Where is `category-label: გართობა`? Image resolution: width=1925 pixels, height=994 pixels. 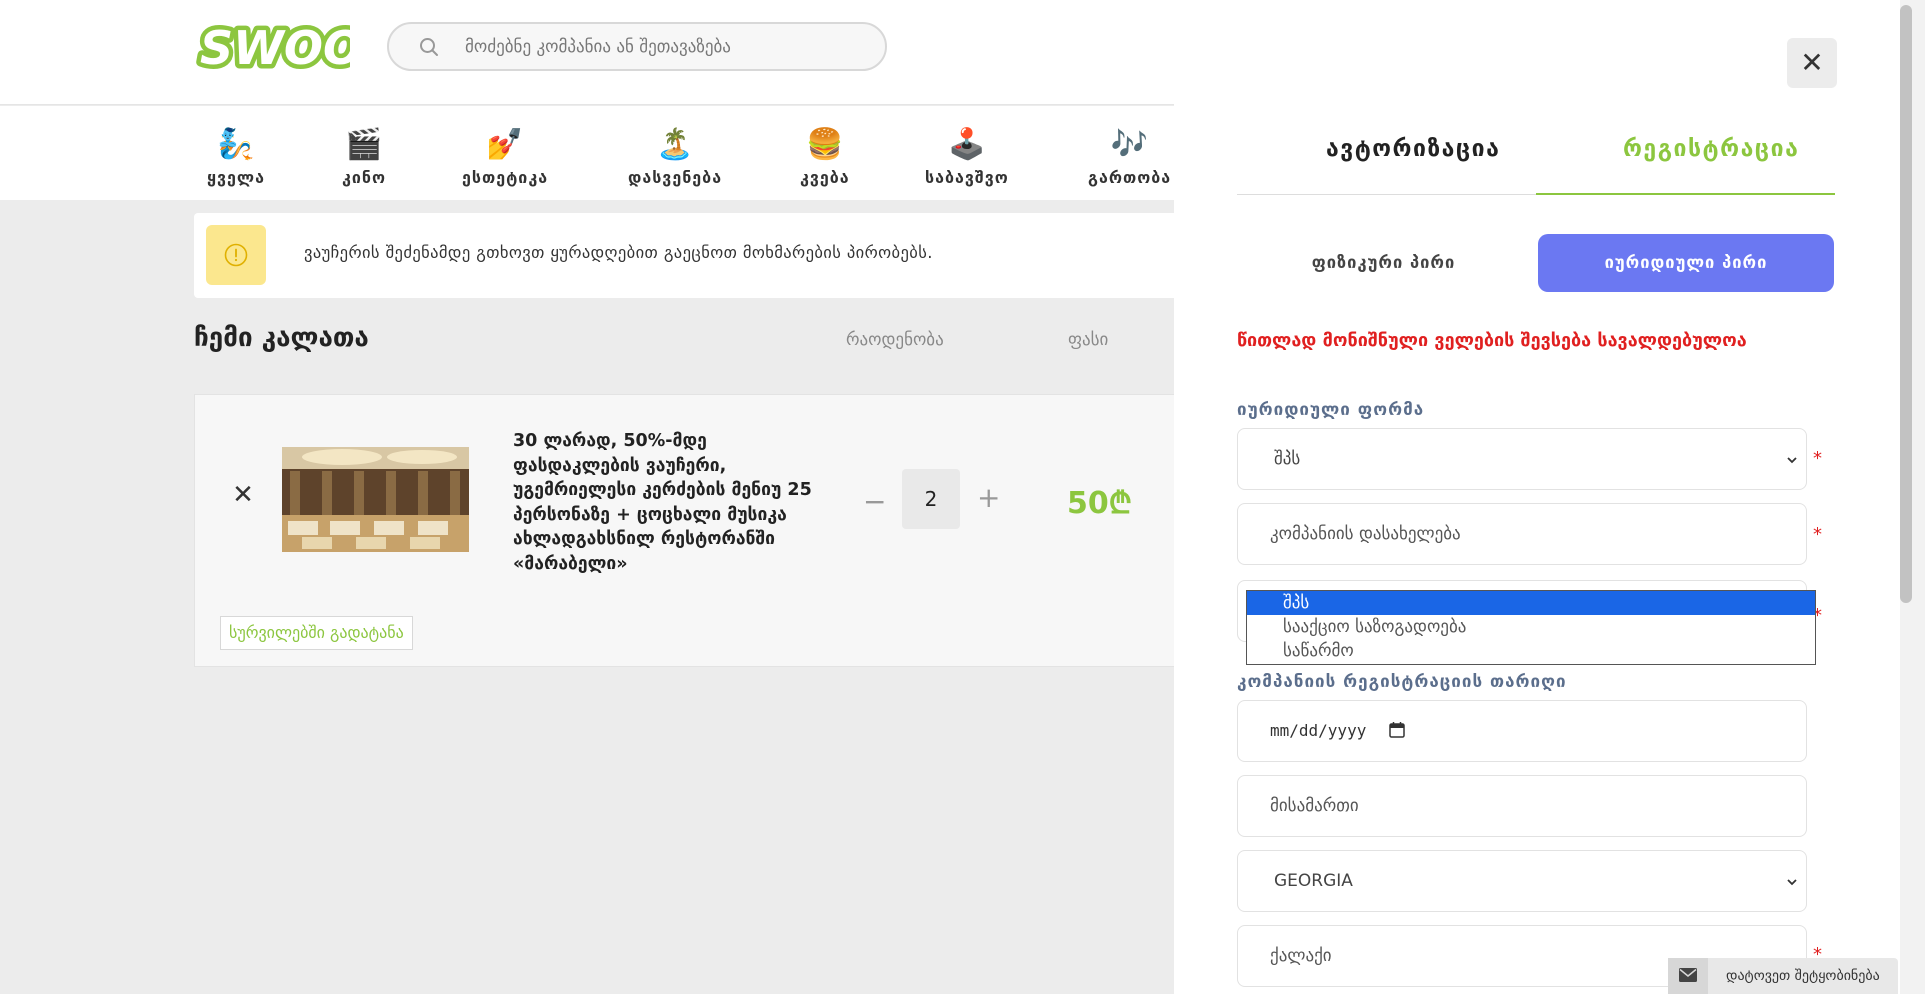 category-label: გართობა is located at coordinates (1130, 177).